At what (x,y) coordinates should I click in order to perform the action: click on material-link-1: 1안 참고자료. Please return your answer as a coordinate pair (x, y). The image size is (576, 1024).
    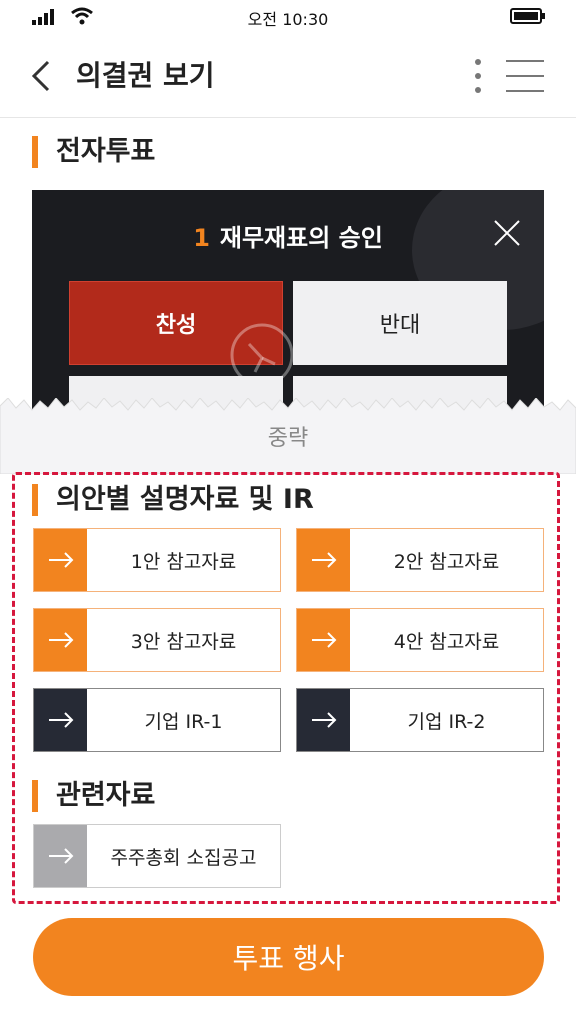
    Looking at the image, I should click on (157, 560).